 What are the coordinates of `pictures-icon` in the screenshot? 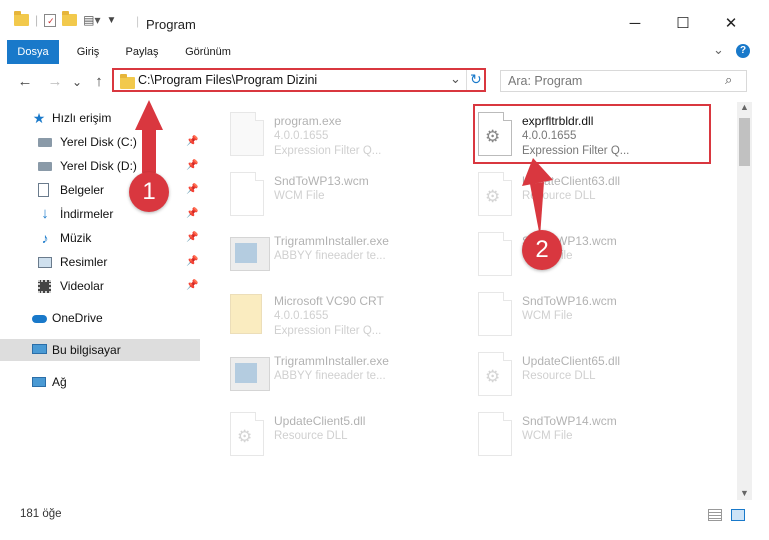 It's located at (45, 262).